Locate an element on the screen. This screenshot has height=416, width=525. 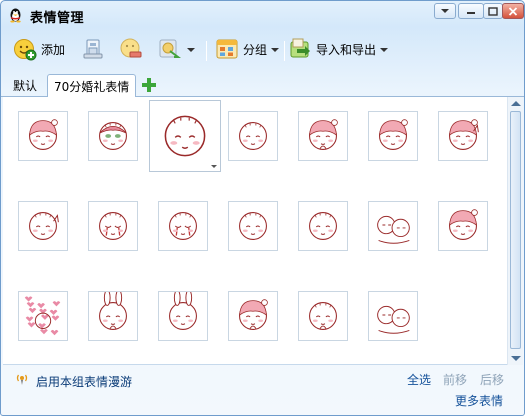
group-dropdown-arrow-icon is located at coordinates (275, 50).